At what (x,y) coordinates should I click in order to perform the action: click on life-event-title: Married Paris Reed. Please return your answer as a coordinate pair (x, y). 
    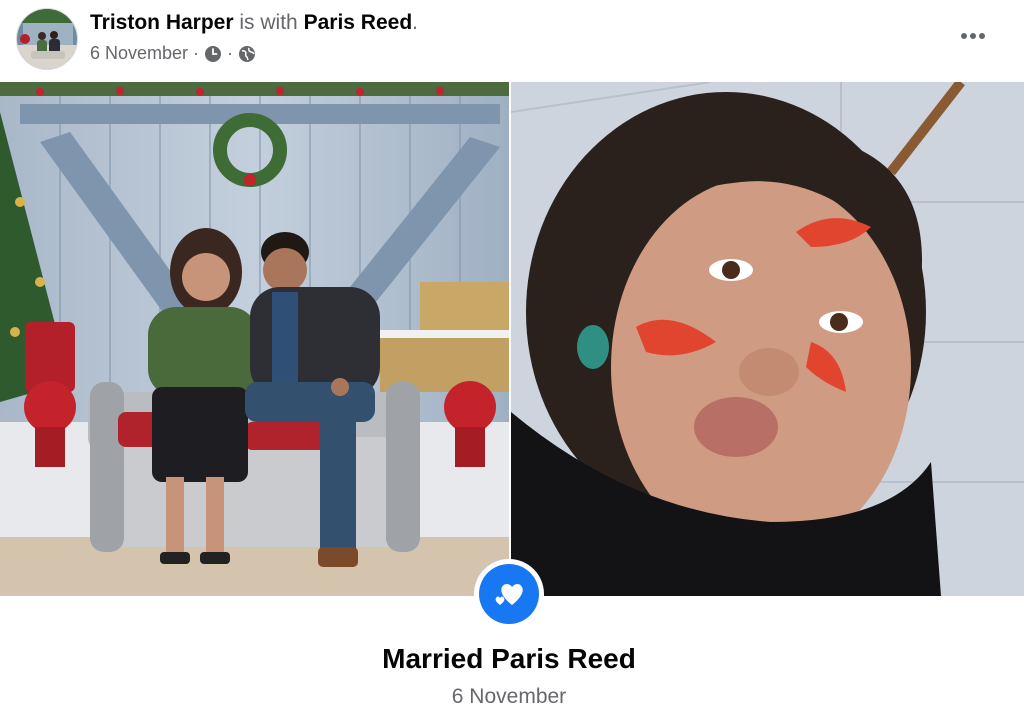
    Looking at the image, I should click on (509, 658).